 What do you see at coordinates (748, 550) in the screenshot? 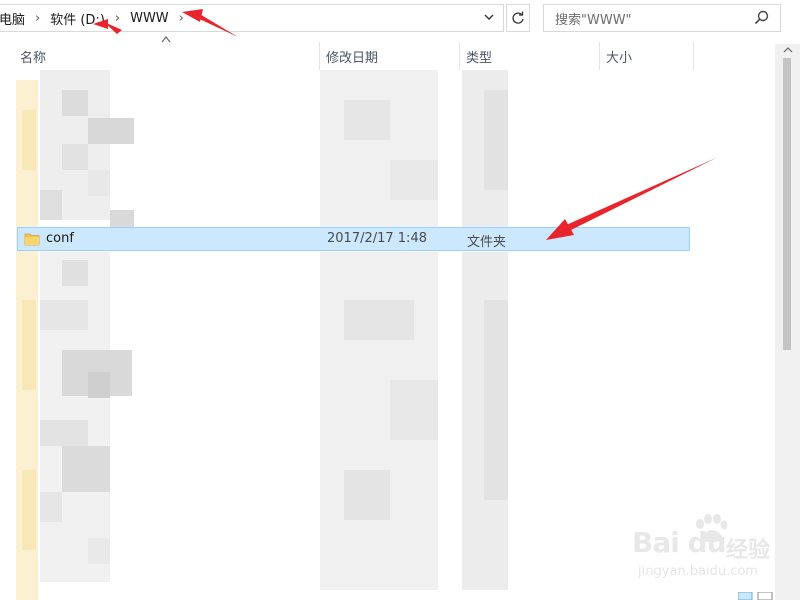
I see `watermark-cn: 经验` at bounding box center [748, 550].